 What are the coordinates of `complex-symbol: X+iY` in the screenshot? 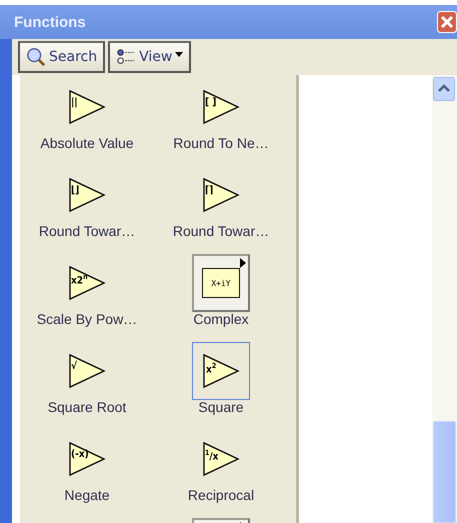 It's located at (221, 283).